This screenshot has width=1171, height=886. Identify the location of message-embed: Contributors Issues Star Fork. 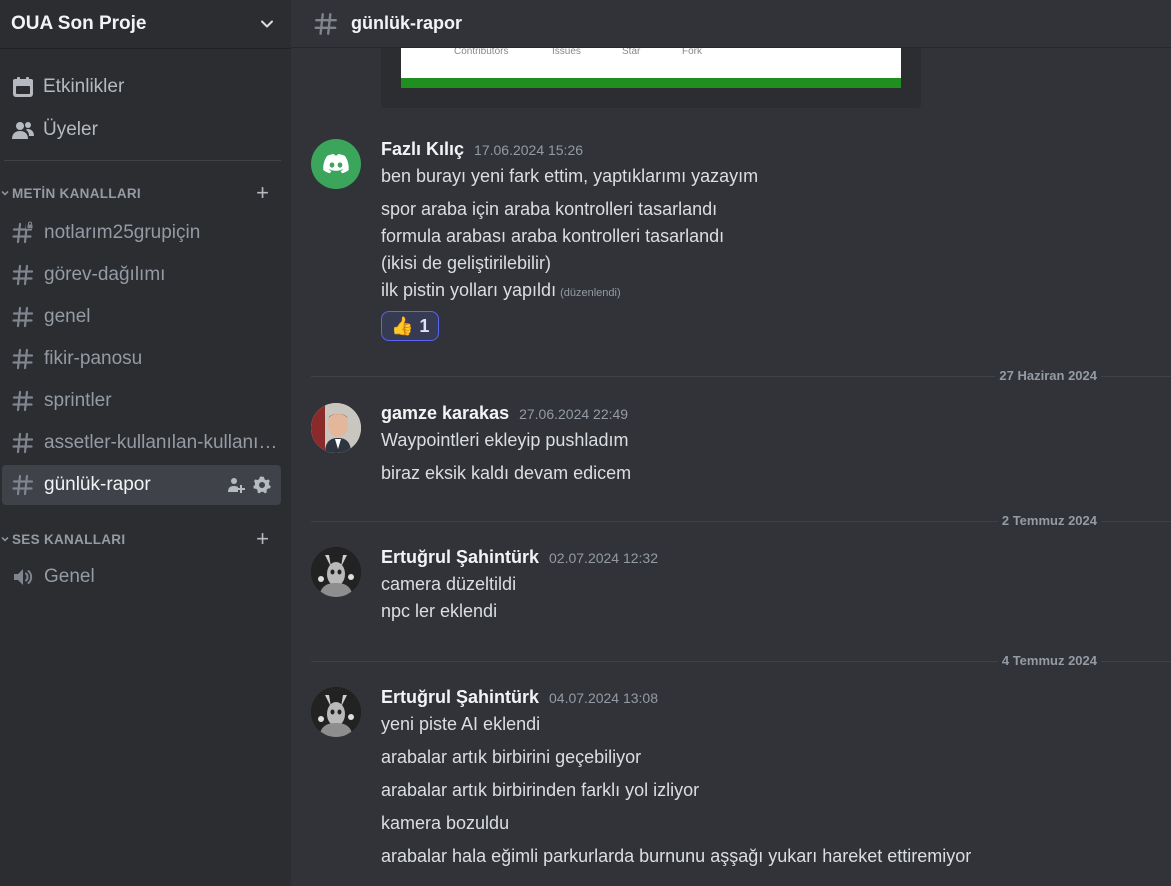
(651, 78).